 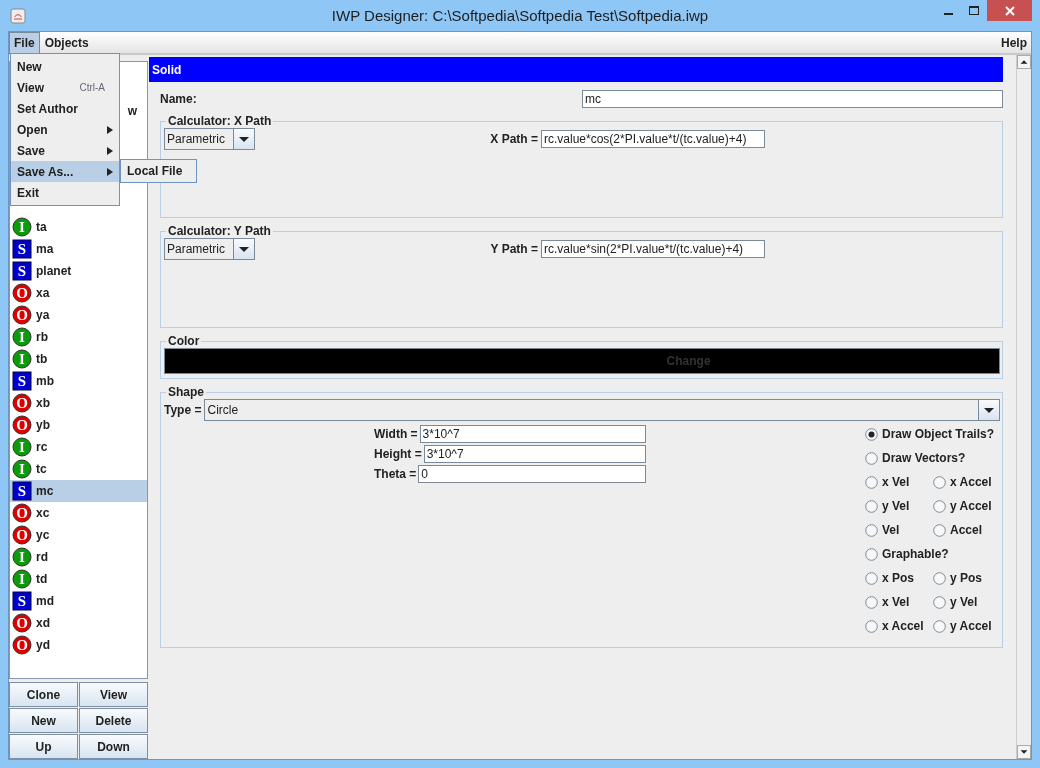 What do you see at coordinates (915, 458) in the screenshot?
I see `radio-option: Draw Vectors?` at bounding box center [915, 458].